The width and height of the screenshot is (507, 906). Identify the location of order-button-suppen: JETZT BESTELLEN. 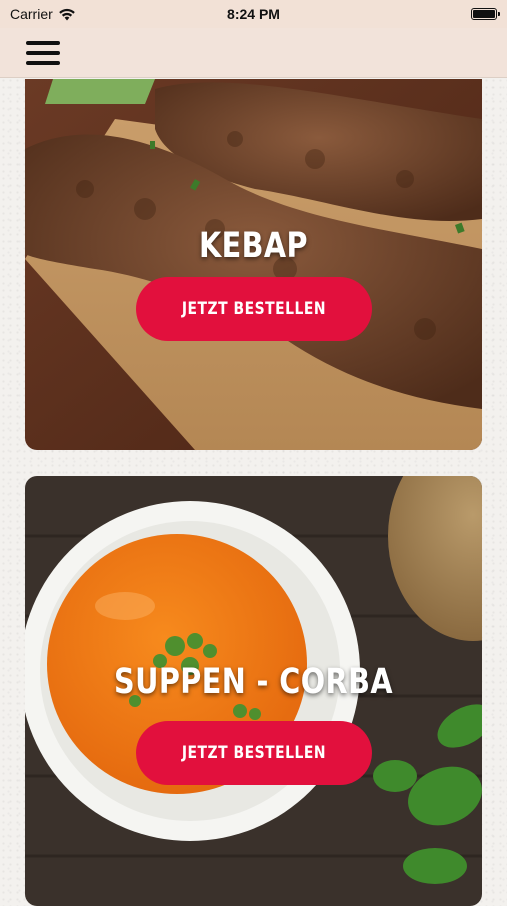
(254, 753).